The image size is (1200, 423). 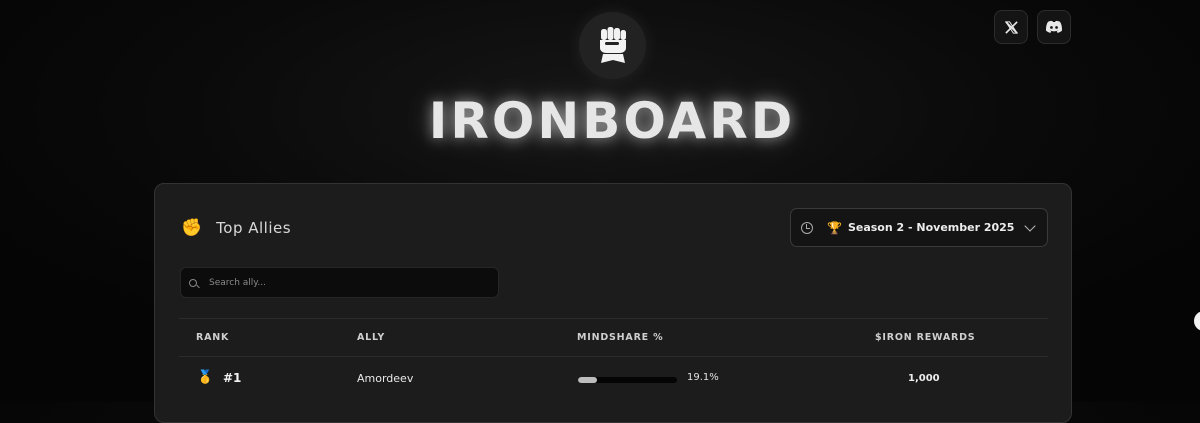 I want to click on season-selector: 🏆 Season 2 - November 2025, so click(x=919, y=227).